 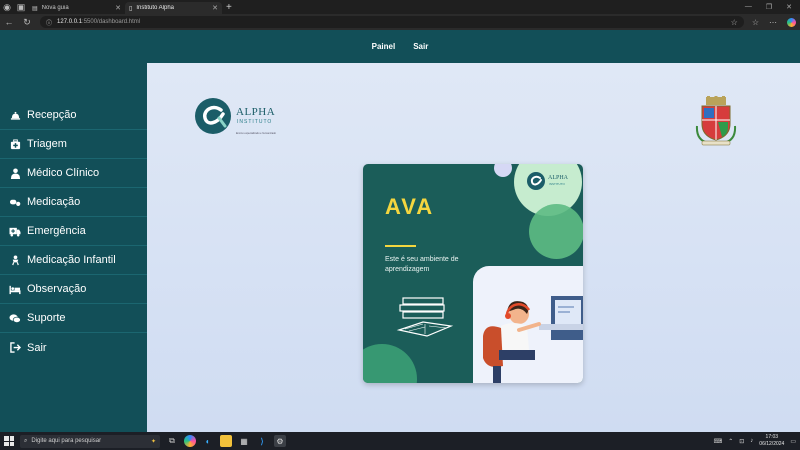 What do you see at coordinates (47, 144) in the screenshot?
I see `sidebar-item-label: Triagem` at bounding box center [47, 144].